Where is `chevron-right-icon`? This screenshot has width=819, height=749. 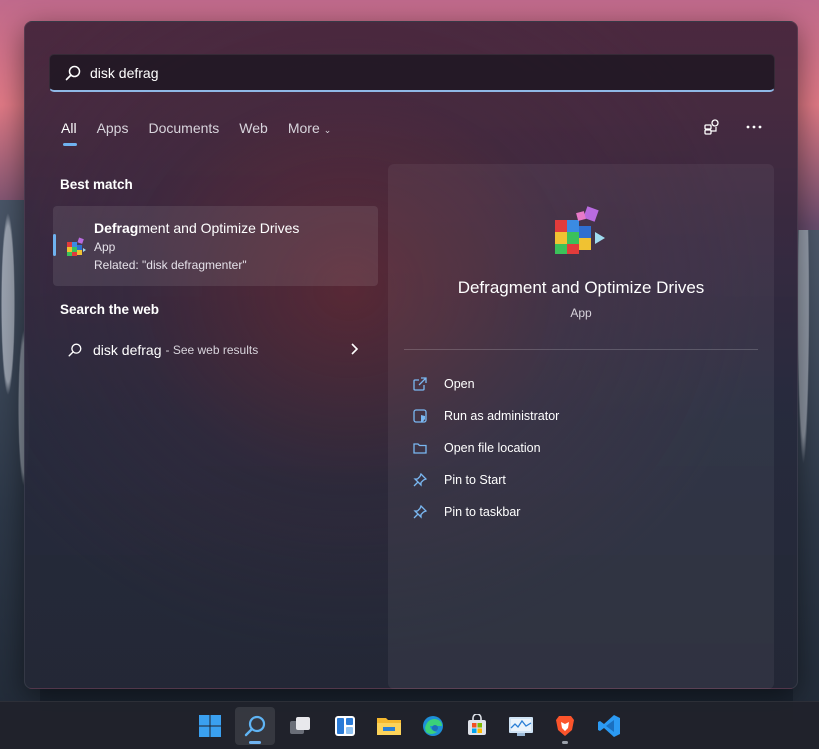 chevron-right-icon is located at coordinates (354, 349).